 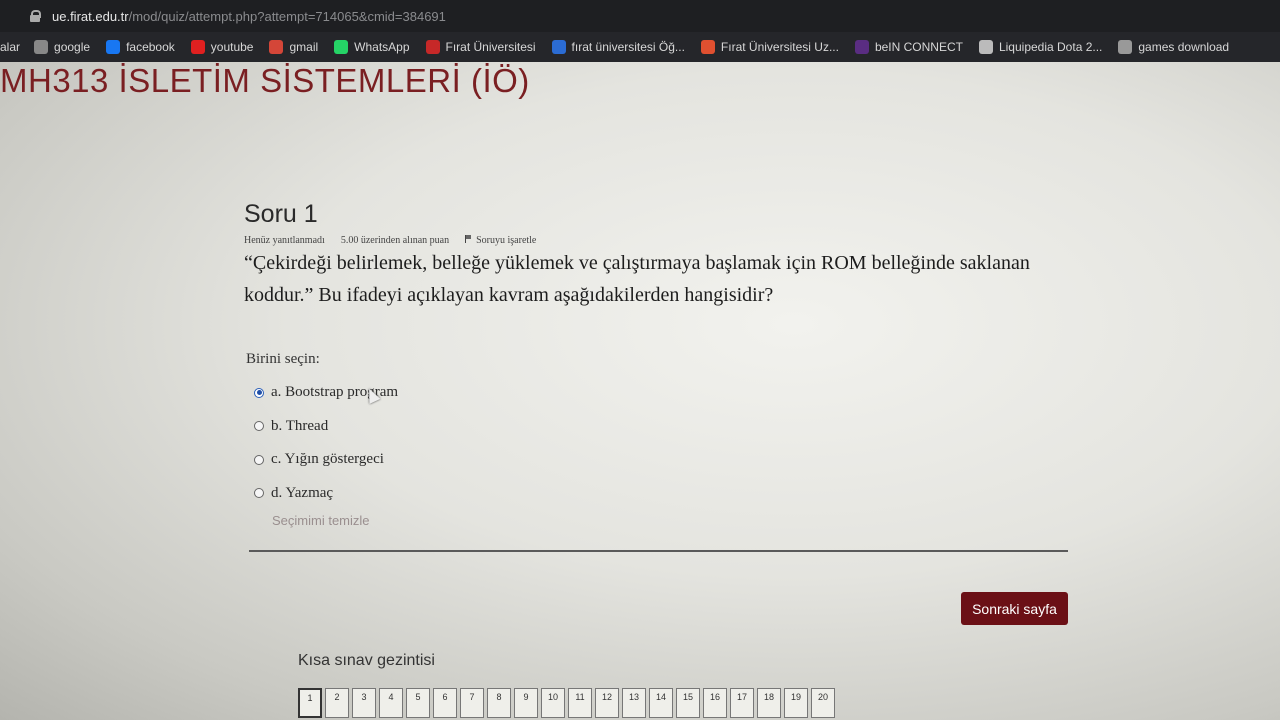 I want to click on quiz-nav-item: 16, so click(x=715, y=703).